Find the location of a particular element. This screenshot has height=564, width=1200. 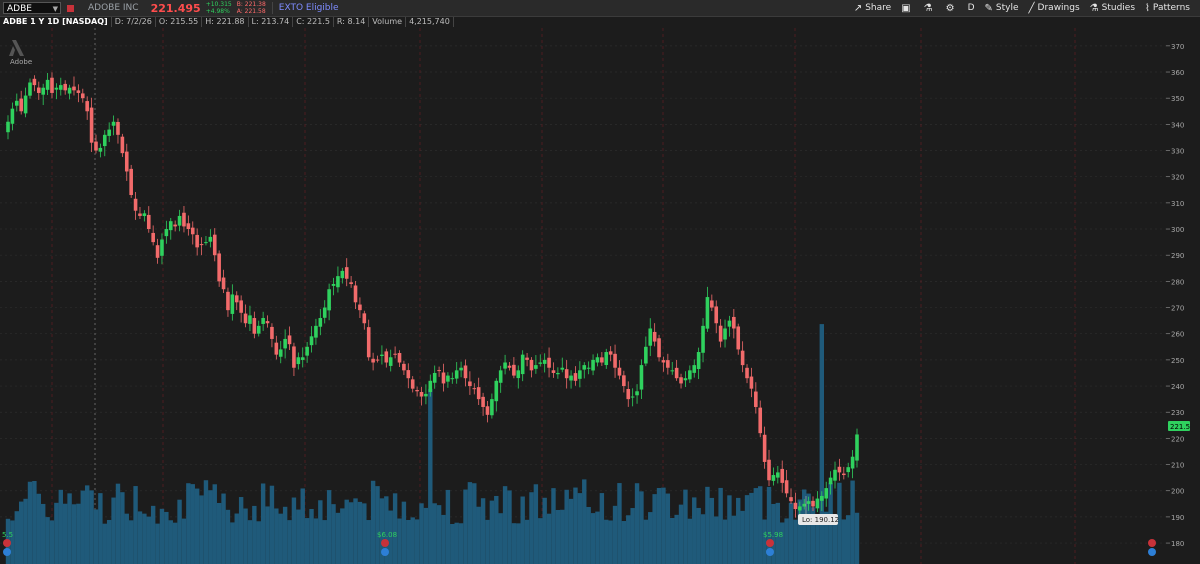

studies-button: ⚗ Studies is located at coordinates (1112, 8).